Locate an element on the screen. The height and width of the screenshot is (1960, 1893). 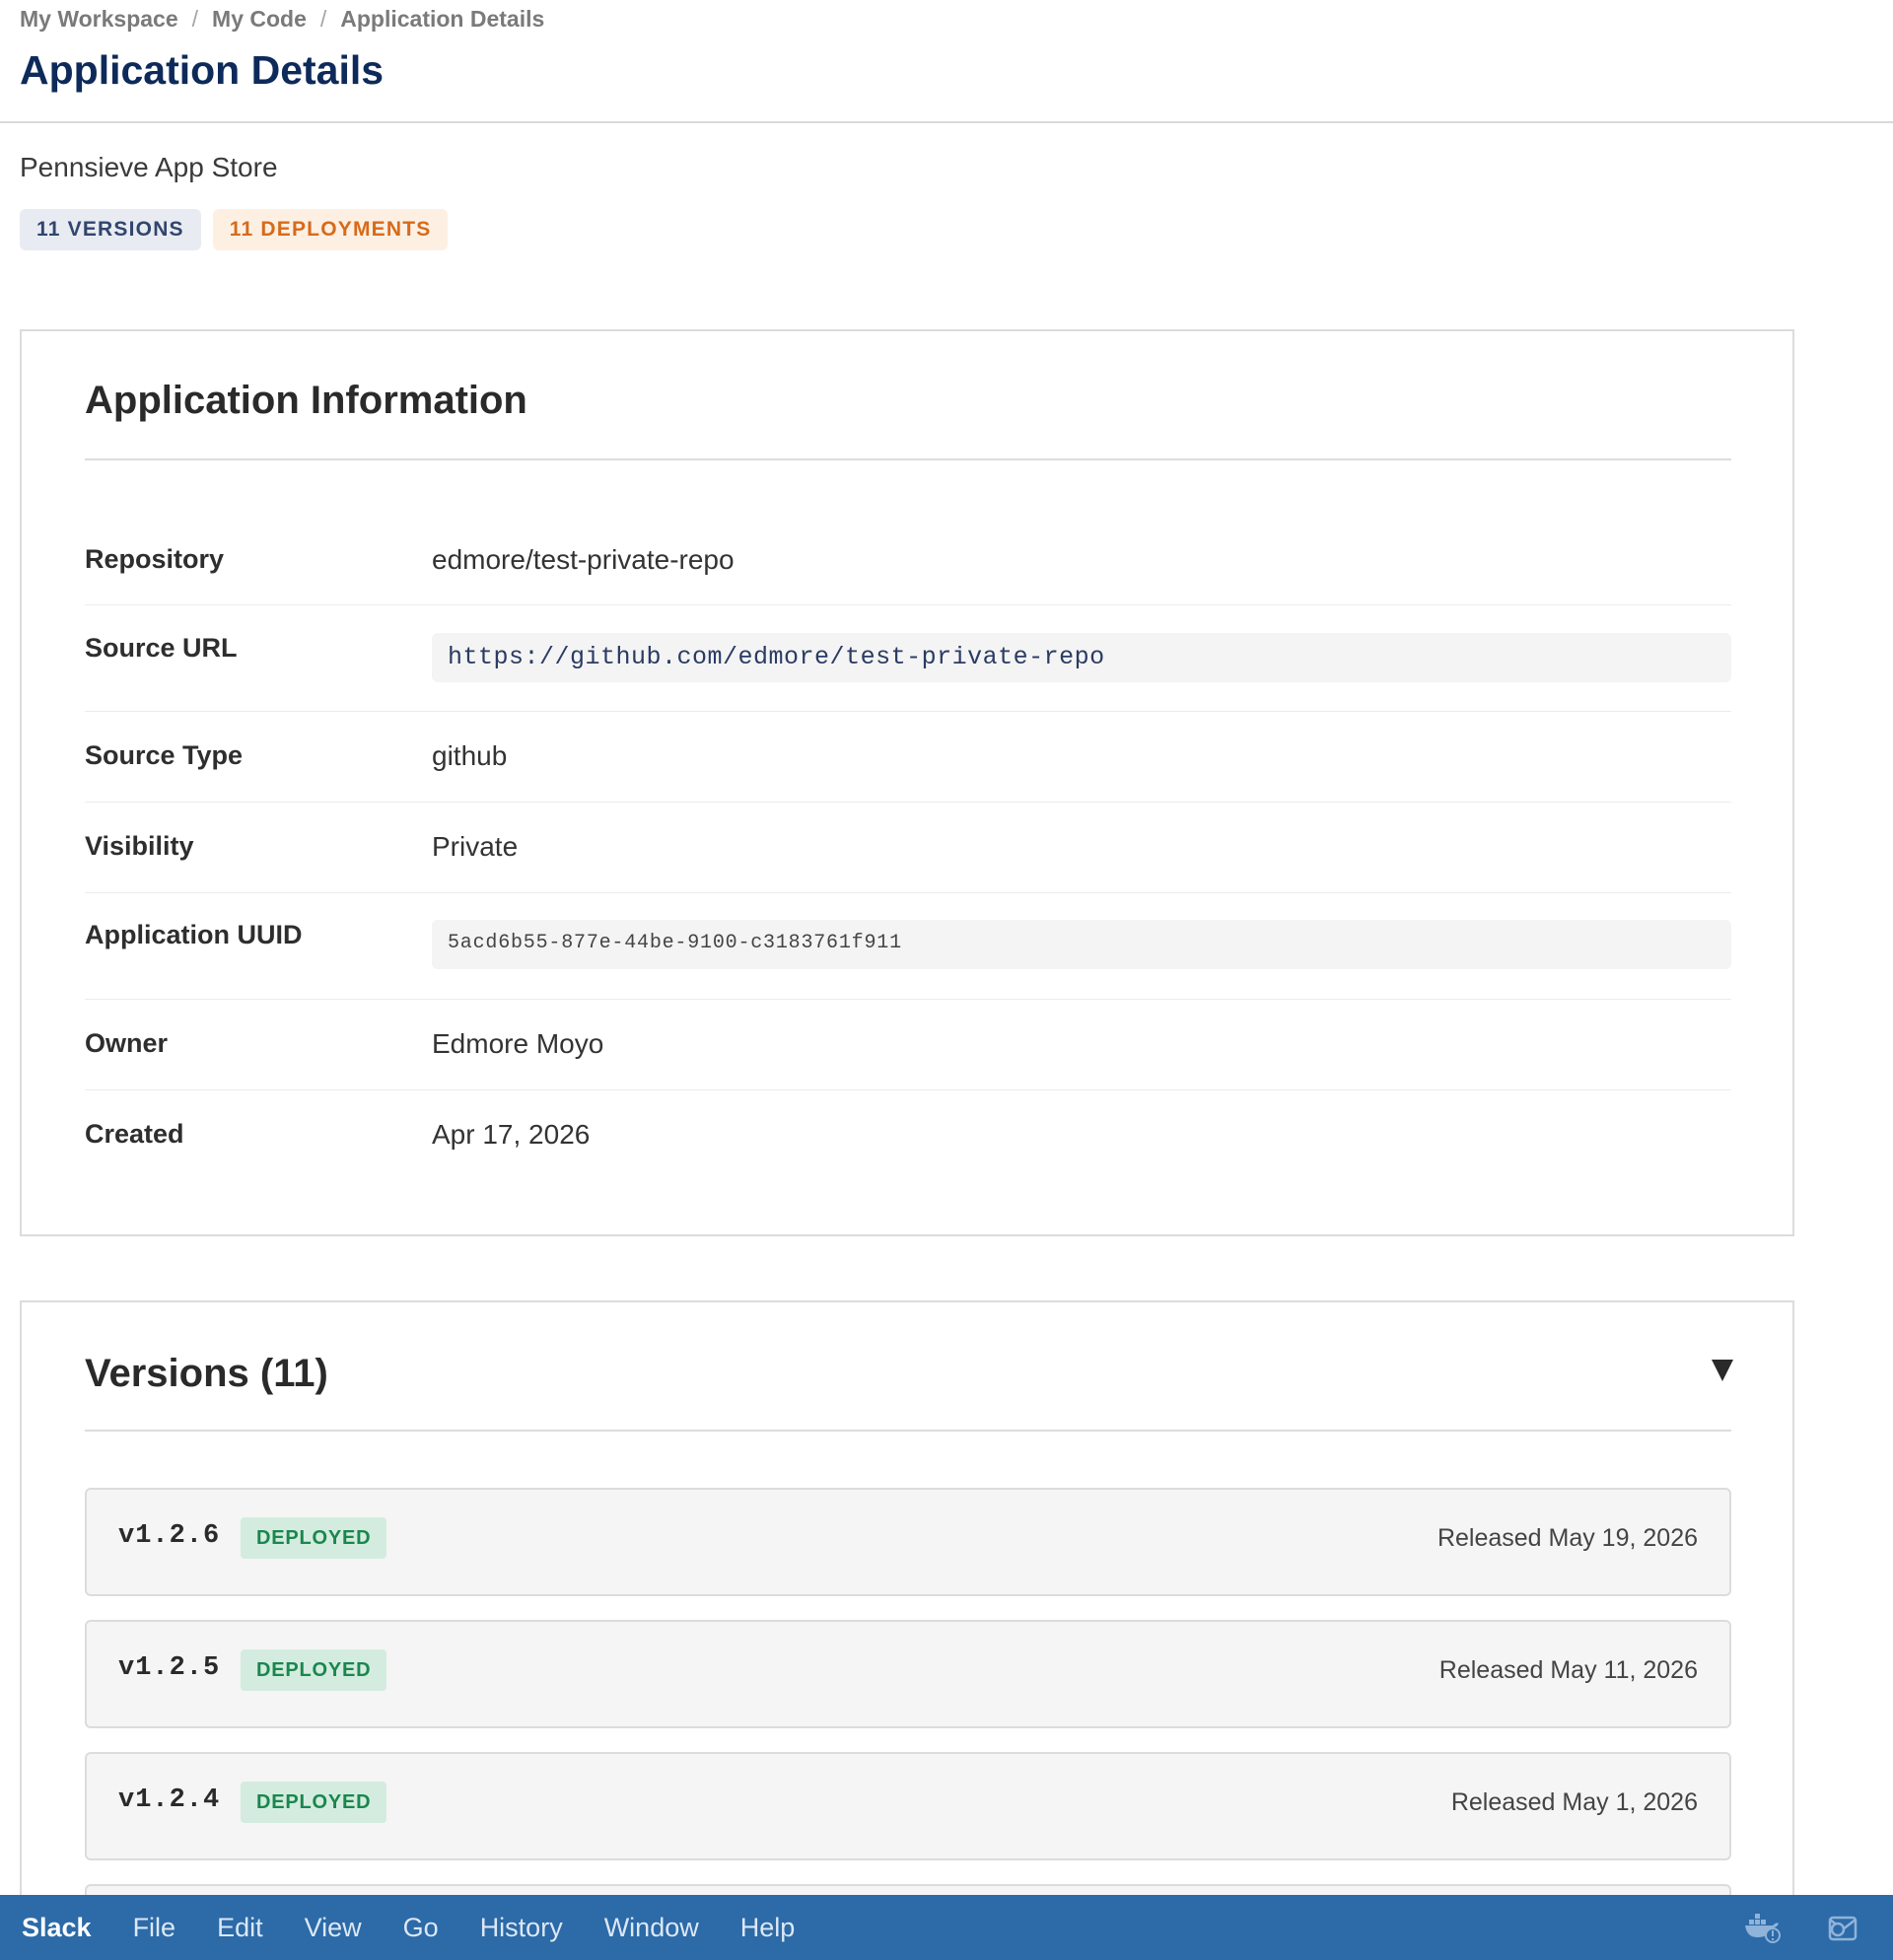
docker-icon is located at coordinates (1763, 1927).